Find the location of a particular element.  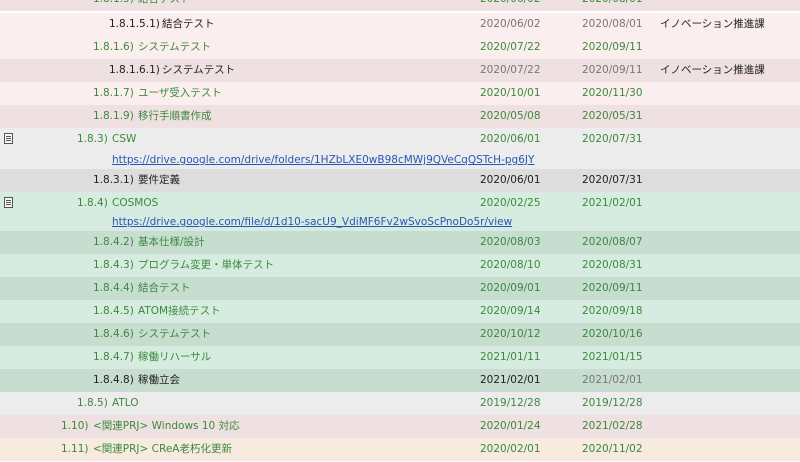

end-date: 2021/02/01 is located at coordinates (612, 380).